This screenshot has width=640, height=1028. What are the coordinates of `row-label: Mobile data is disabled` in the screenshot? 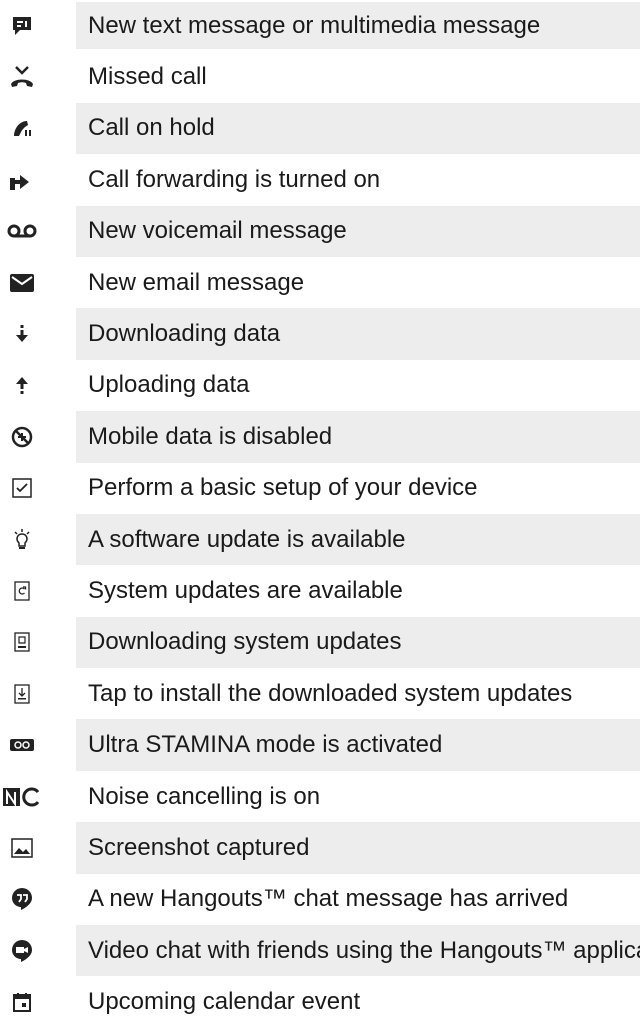 It's located at (358, 437).